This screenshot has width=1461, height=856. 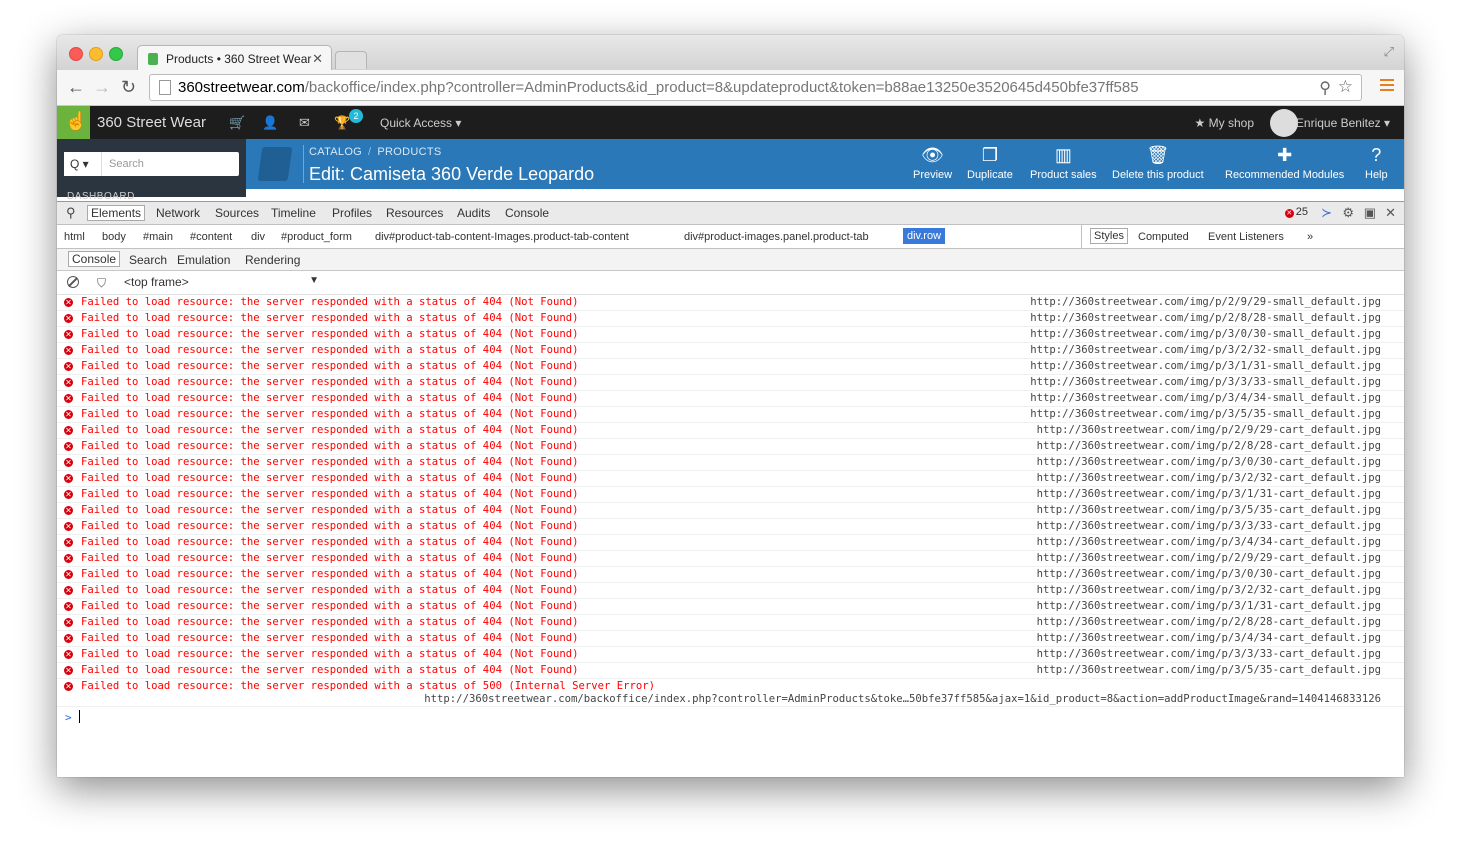 What do you see at coordinates (473, 213) in the screenshot?
I see `tab-audits: Audits` at bounding box center [473, 213].